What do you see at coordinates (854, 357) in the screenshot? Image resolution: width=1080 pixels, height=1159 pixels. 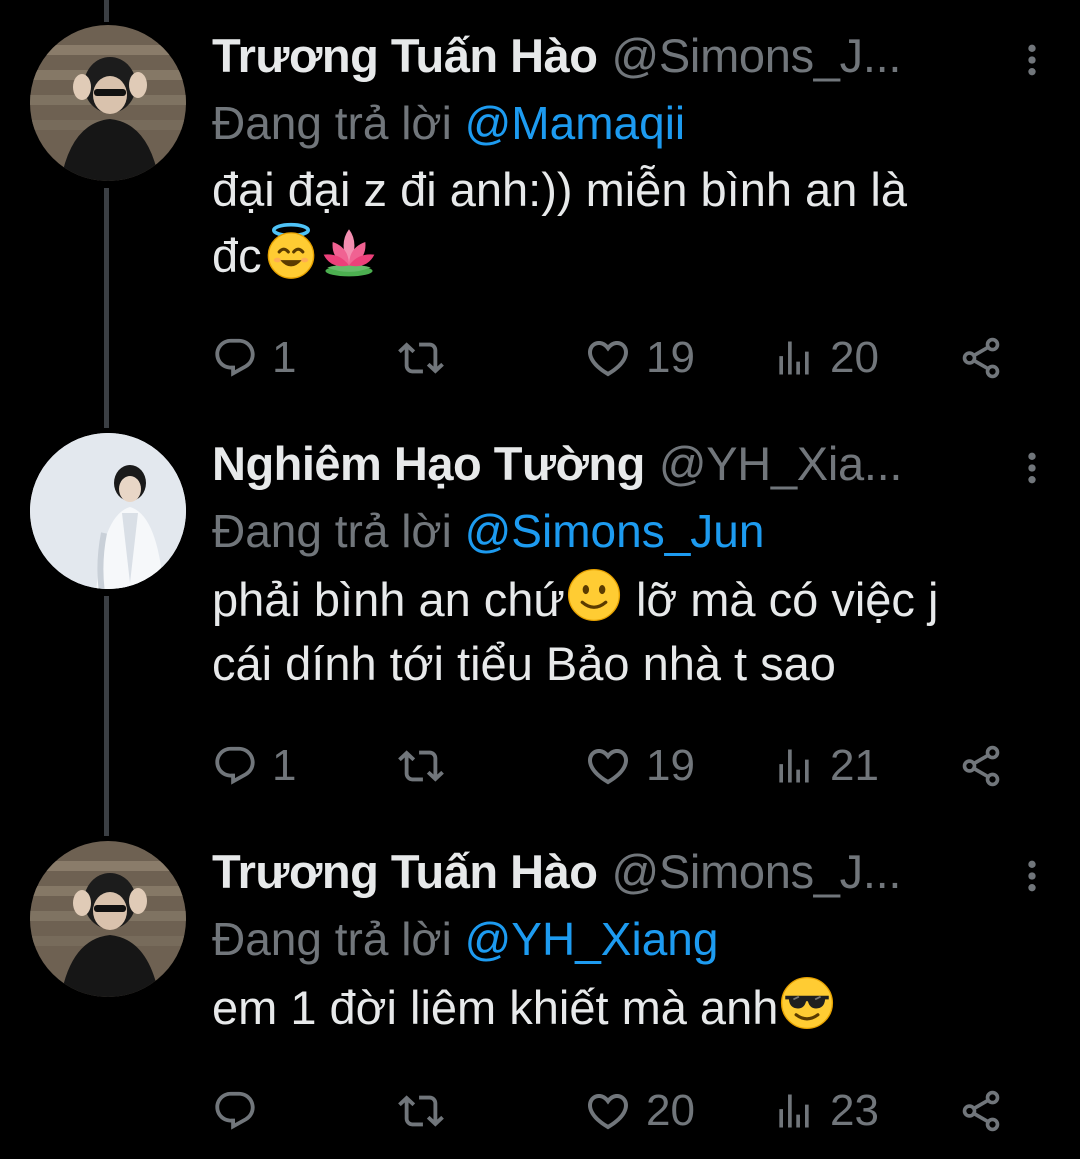 I see `view-count: 20` at bounding box center [854, 357].